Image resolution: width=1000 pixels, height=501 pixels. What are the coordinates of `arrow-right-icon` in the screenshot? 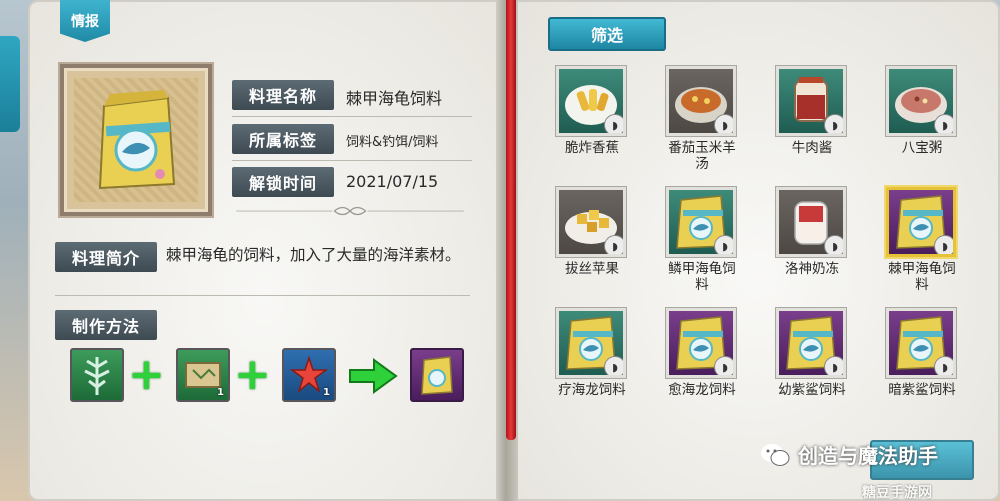 It's located at (373, 376).